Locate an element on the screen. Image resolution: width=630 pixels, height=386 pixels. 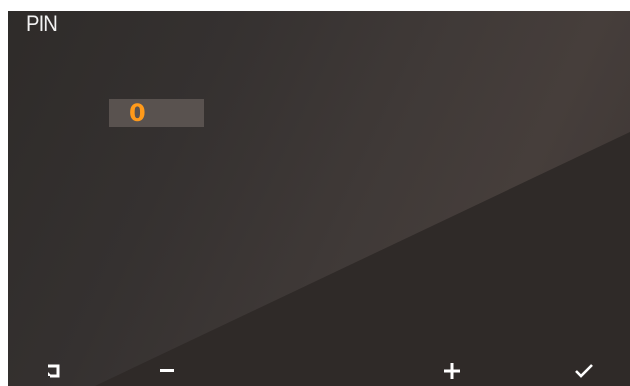
bezel-top is located at coordinates (315, 5).